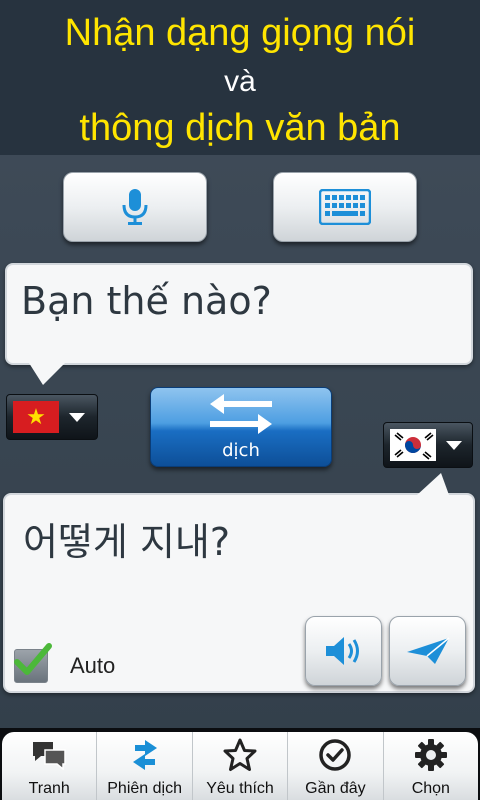 Image resolution: width=480 pixels, height=800 pixels. I want to click on speak-button, so click(343, 651).